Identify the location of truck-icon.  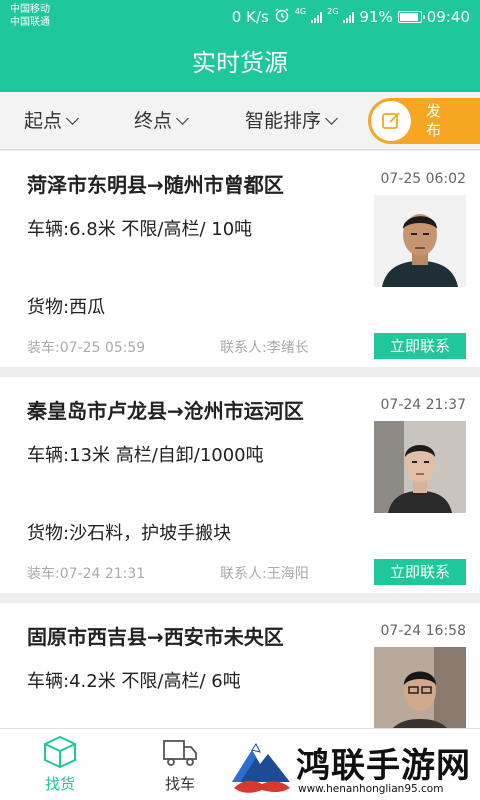
(180, 752).